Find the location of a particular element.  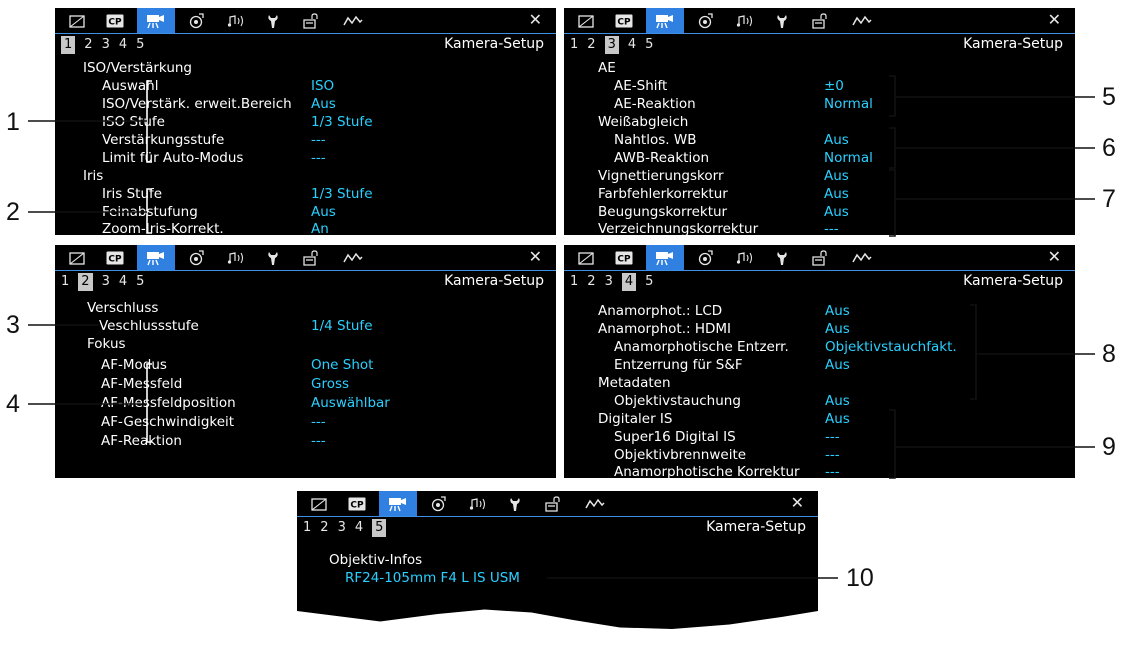

menu-item-distortion: Verzeichnungskorrektur is located at coordinates (678, 228).